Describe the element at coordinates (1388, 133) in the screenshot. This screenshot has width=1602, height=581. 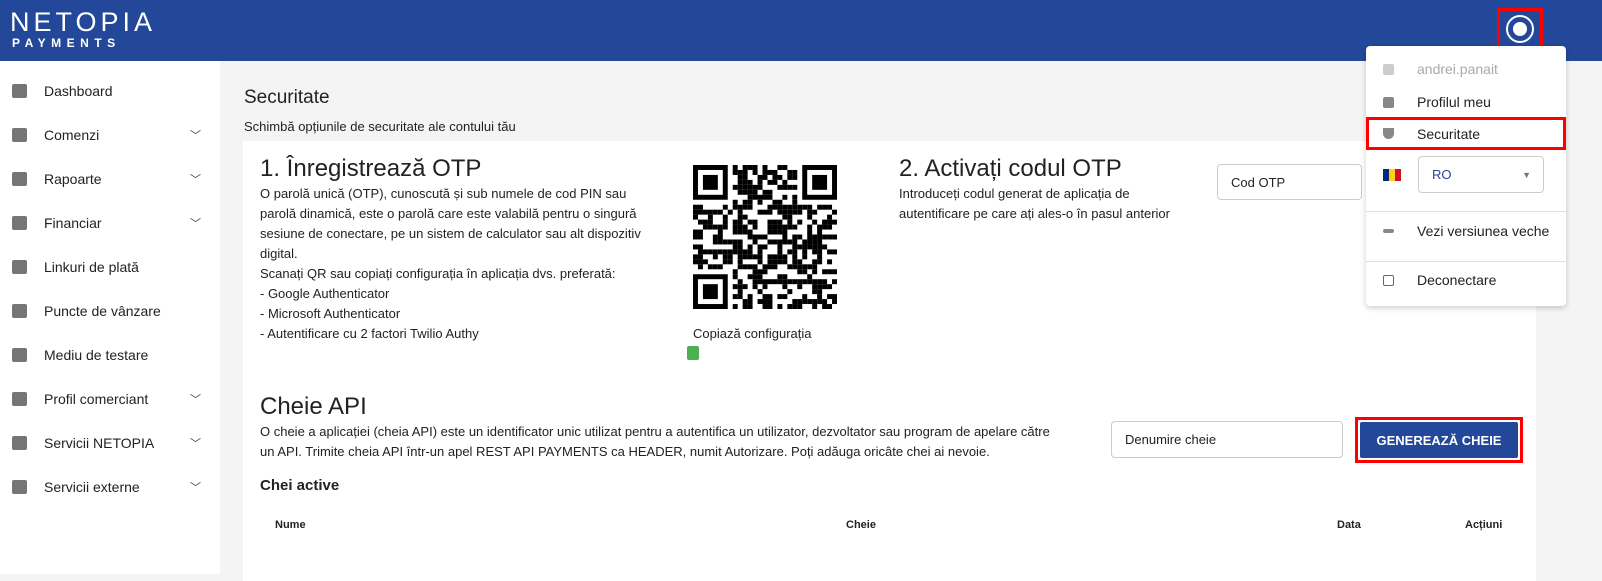
I see `shield-icon` at that location.